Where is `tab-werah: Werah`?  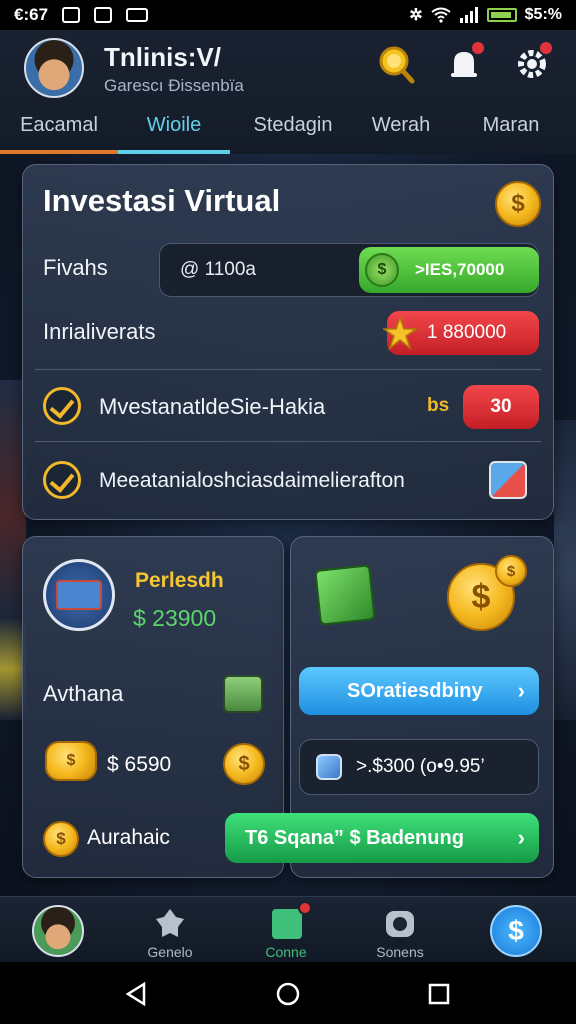
tab-werah: Werah is located at coordinates (401, 133).